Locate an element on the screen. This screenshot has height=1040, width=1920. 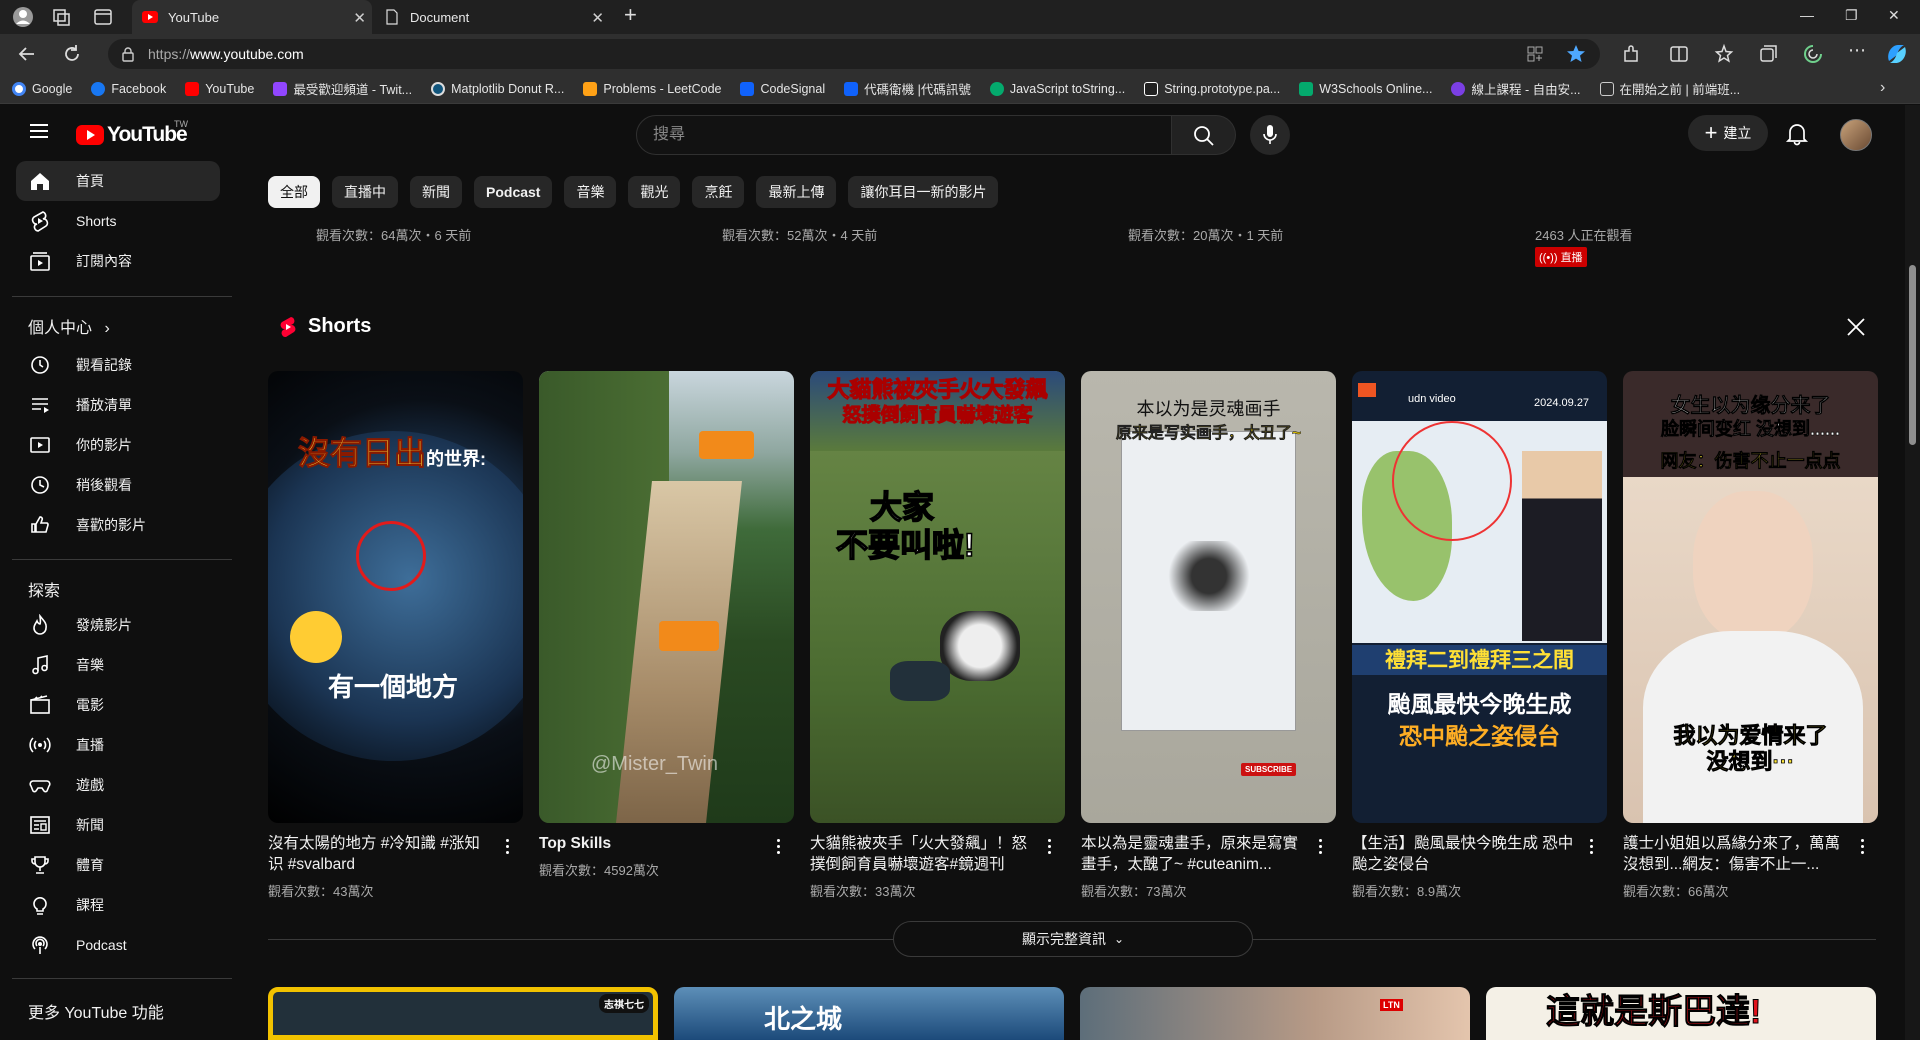
video-thumbnail: LTN is located at coordinates (1275, 1013).